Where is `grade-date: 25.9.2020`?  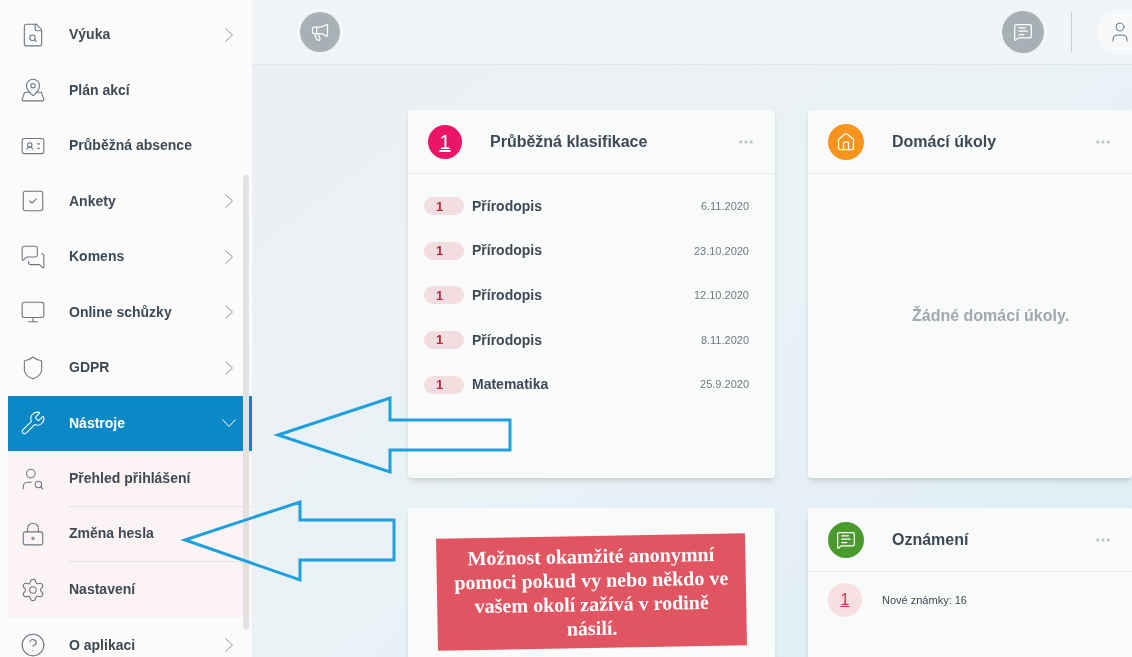 grade-date: 25.9.2020 is located at coordinates (724, 385).